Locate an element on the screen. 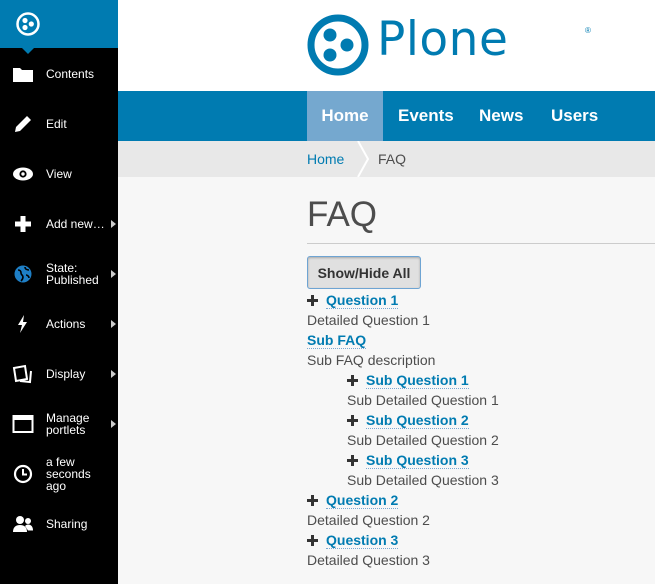  toolbar-contents: Contents is located at coordinates (59, 74).